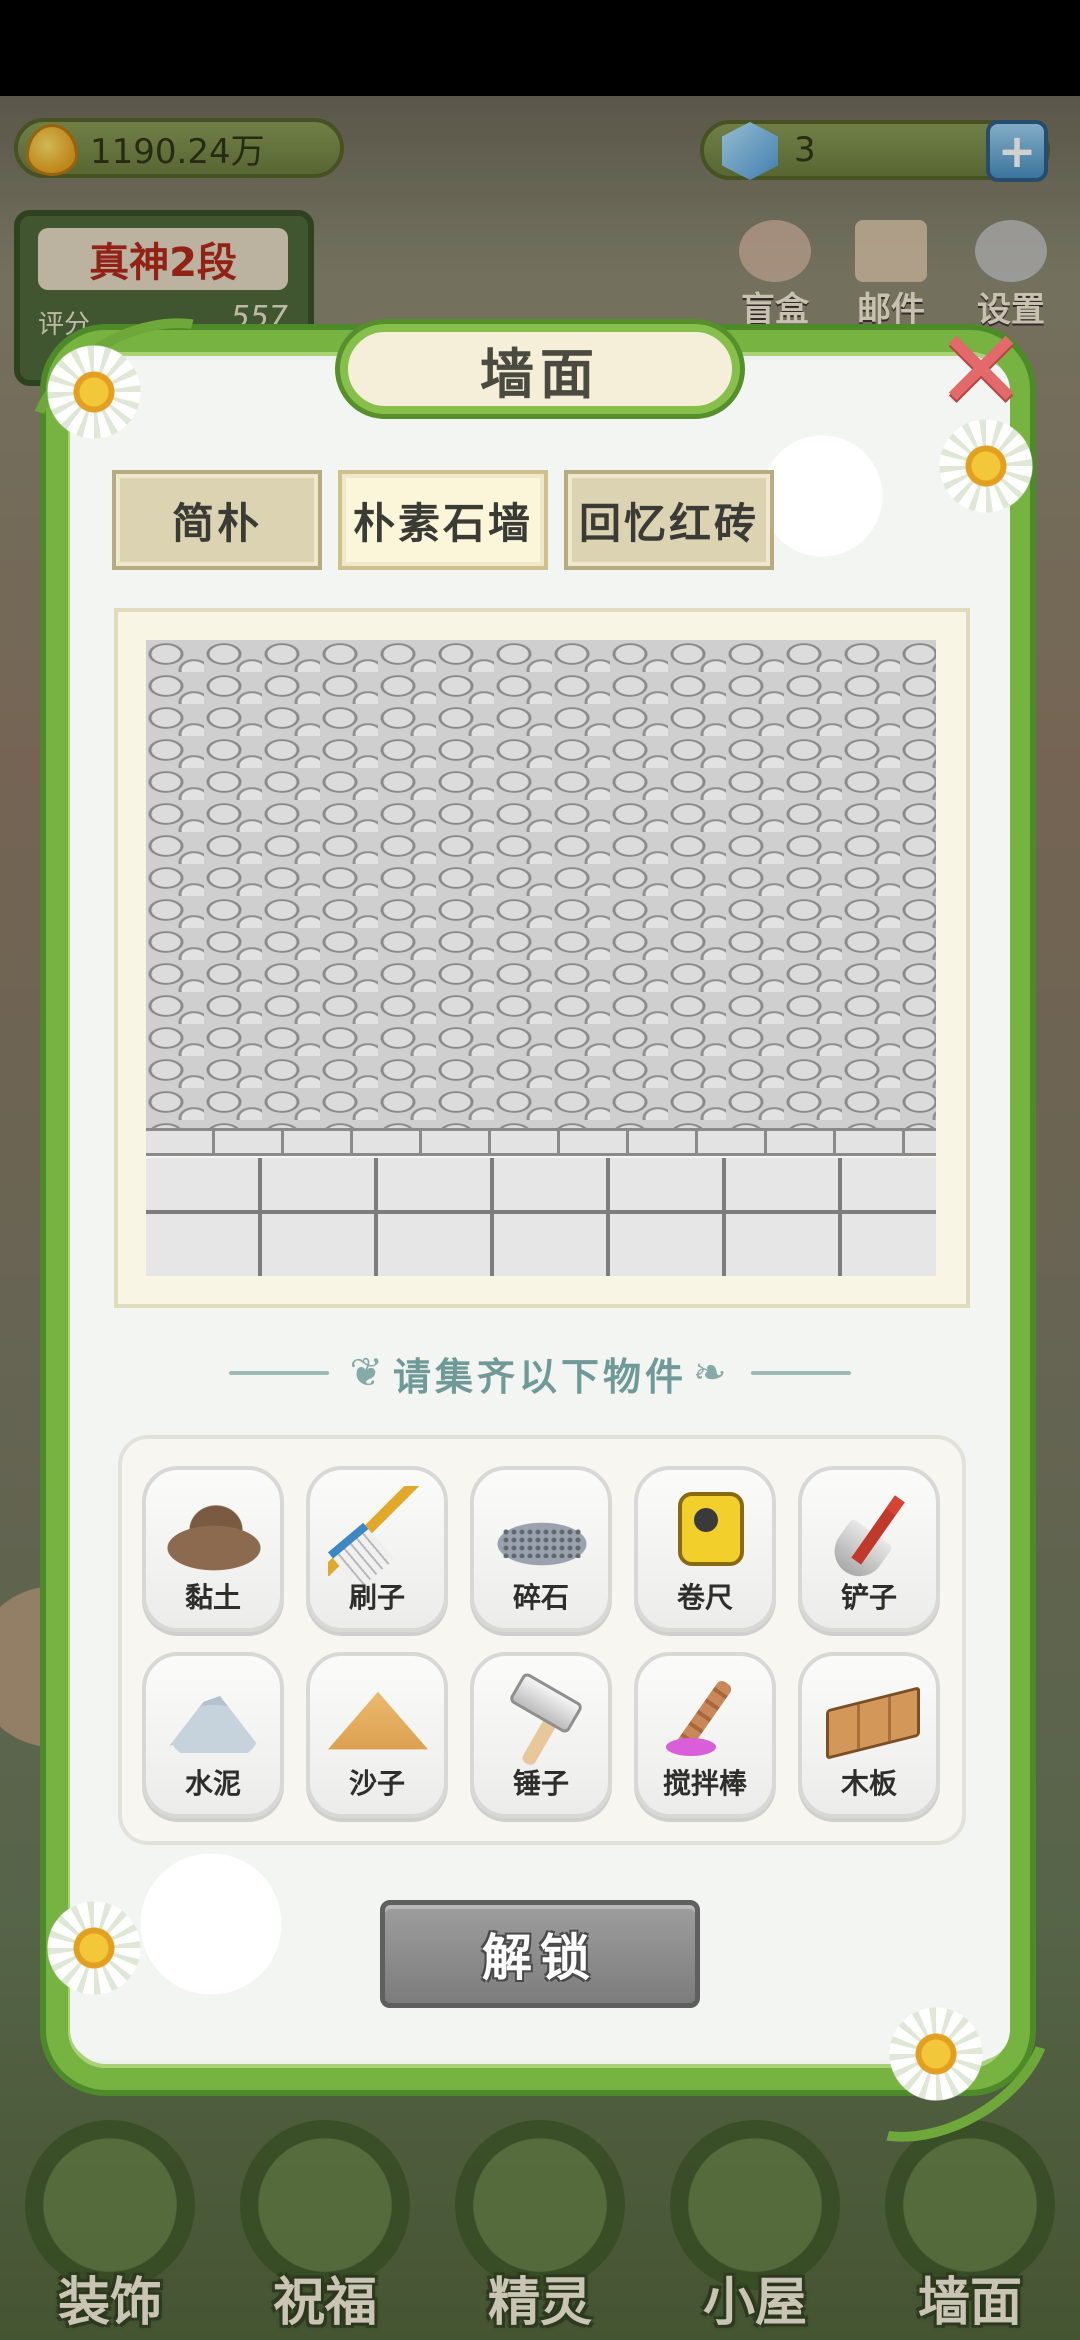  Describe the element at coordinates (868, 1597) in the screenshot. I see `item-name: 铲子` at that location.